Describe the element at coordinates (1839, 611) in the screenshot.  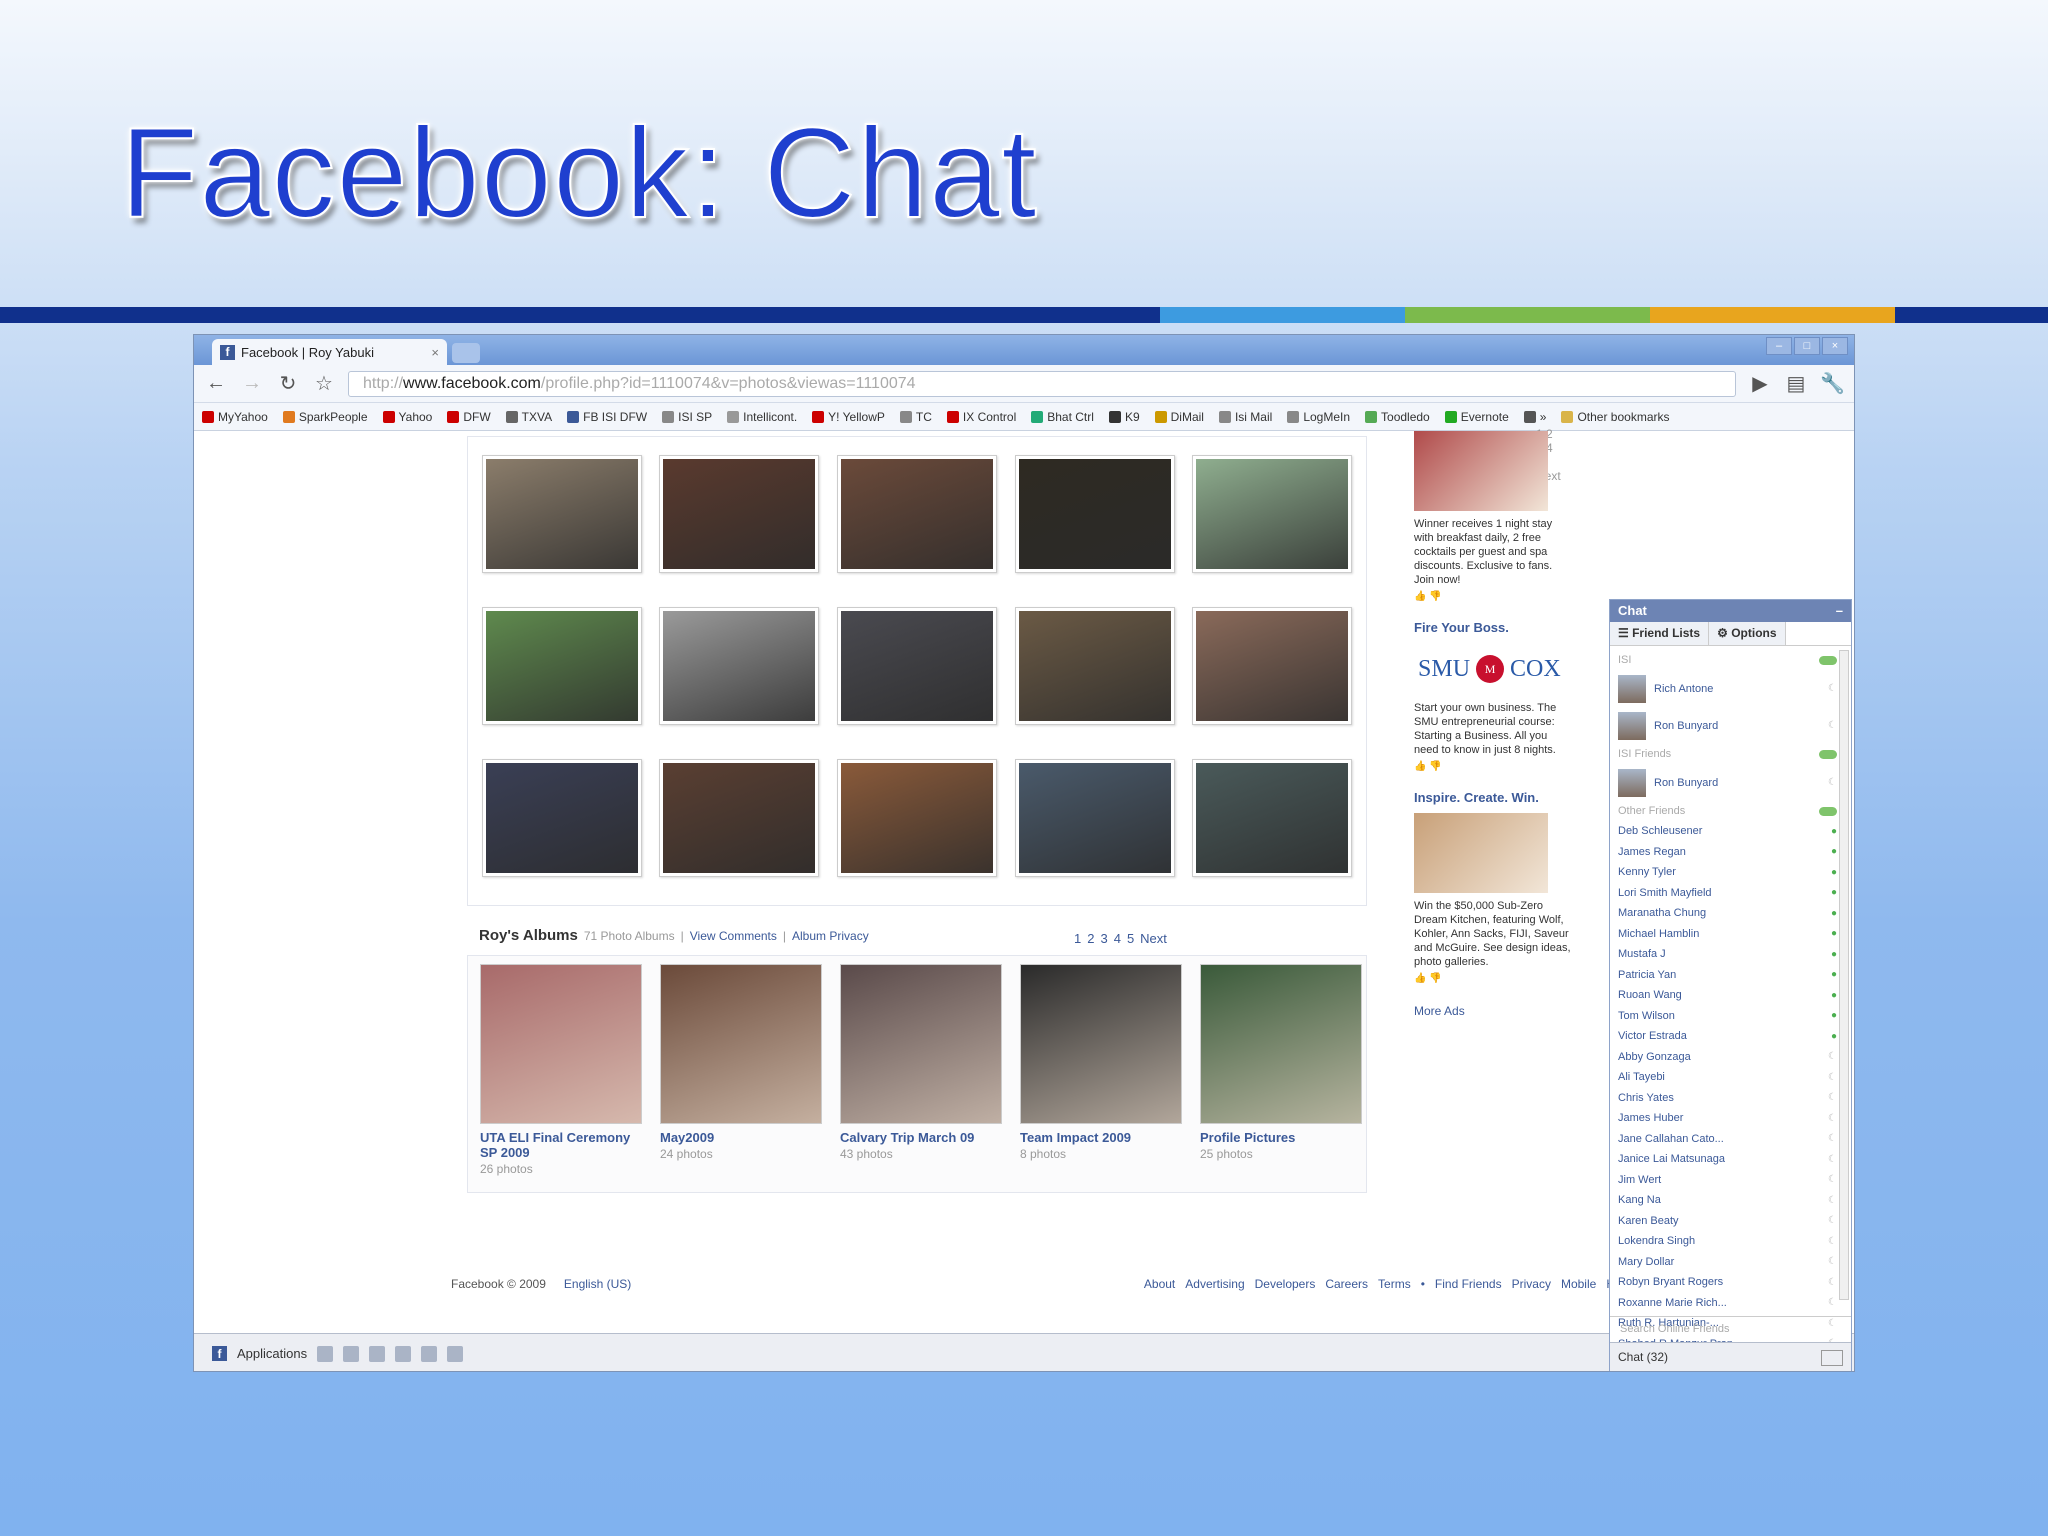
I see `minimize-chat-icon: –` at that location.